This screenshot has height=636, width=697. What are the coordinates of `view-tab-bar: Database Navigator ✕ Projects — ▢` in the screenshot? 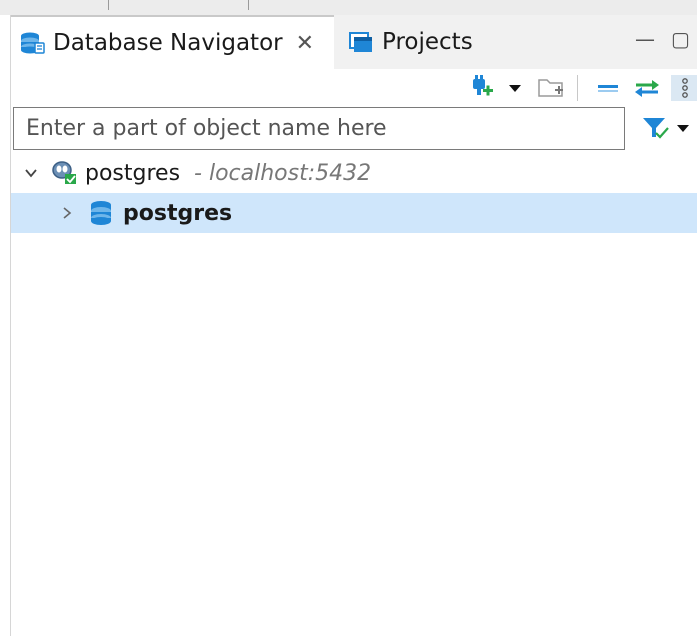 It's located at (354, 42).